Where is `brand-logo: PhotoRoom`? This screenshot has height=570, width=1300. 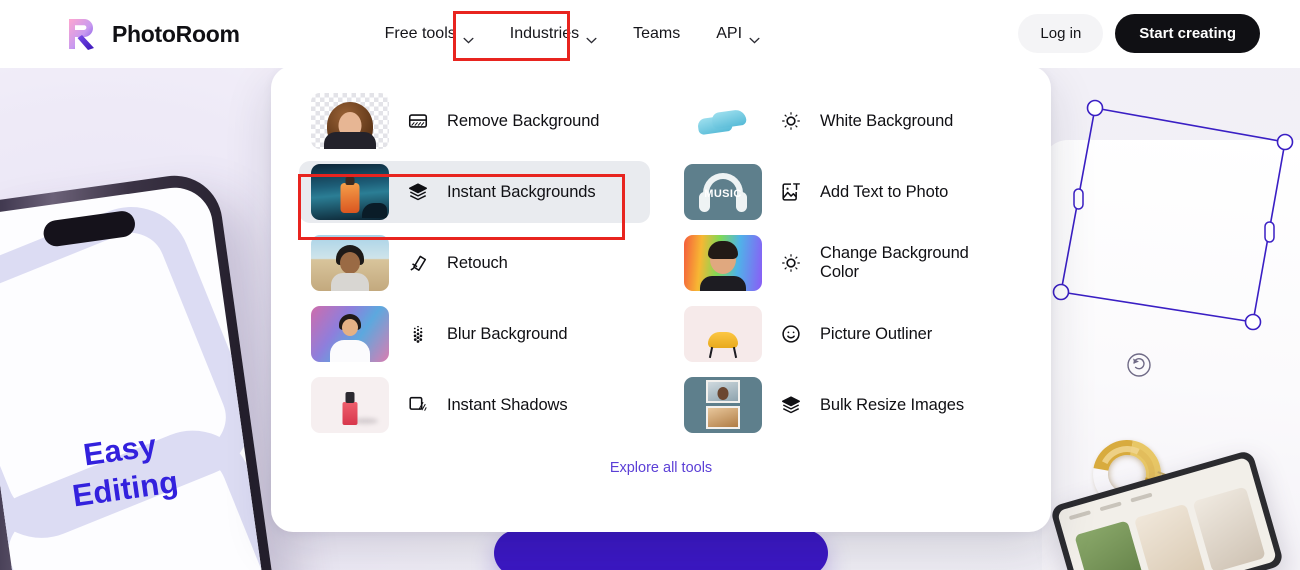
brand-logo: PhotoRoom is located at coordinates (153, 34).